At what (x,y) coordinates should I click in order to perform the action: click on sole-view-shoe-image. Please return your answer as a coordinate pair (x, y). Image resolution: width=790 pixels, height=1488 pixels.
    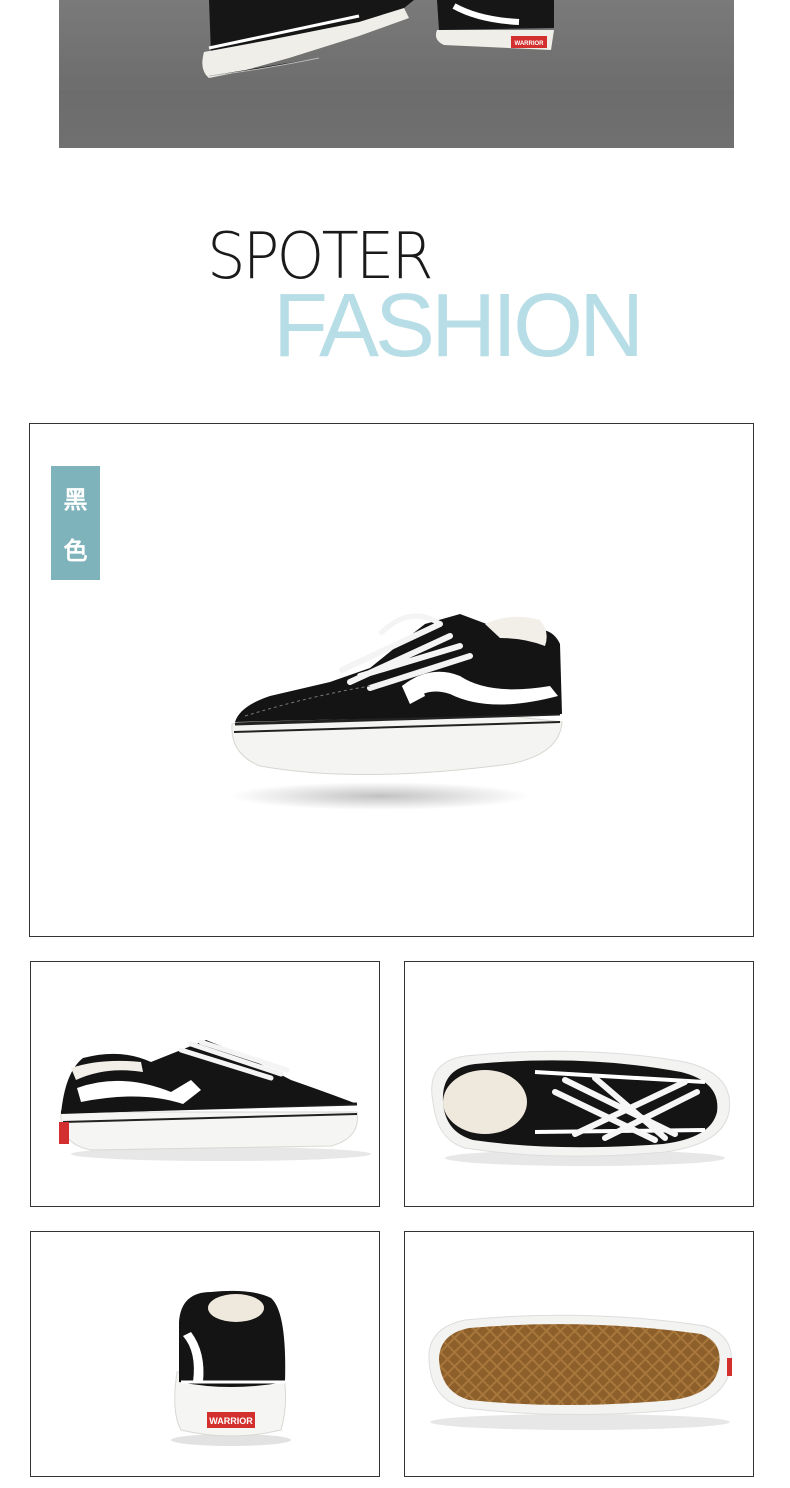
    Looking at the image, I should click on (580, 1372).